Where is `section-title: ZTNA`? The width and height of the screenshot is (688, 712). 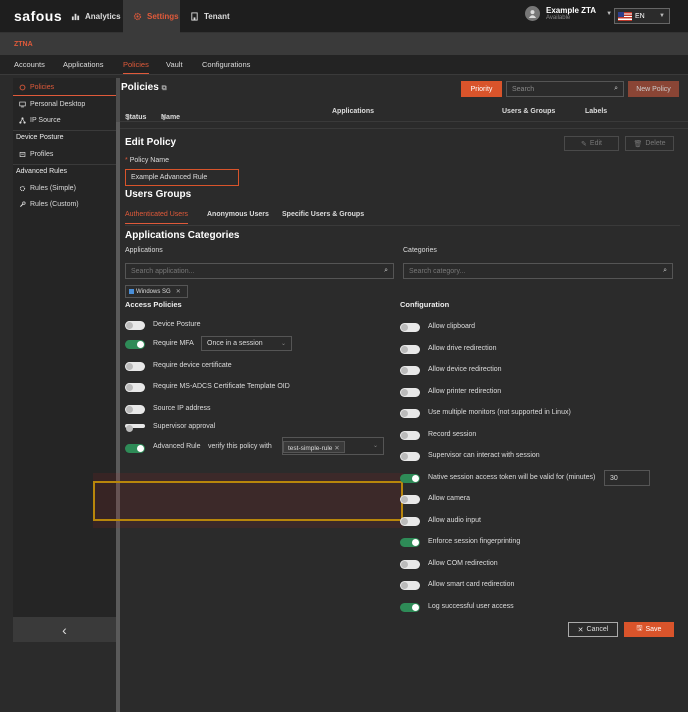
section-title: ZTNA is located at coordinates (344, 44).